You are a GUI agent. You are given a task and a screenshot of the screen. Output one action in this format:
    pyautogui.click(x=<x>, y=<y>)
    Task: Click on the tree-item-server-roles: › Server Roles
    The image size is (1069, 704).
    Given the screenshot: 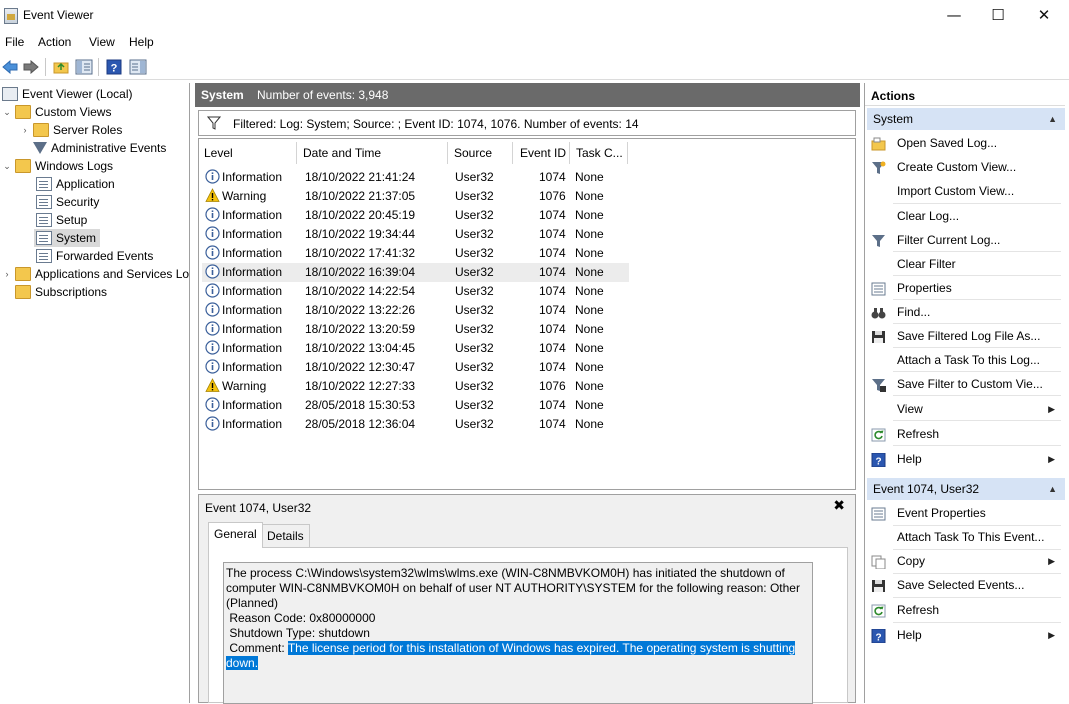 What is the action you would take?
    pyautogui.click(x=71, y=130)
    